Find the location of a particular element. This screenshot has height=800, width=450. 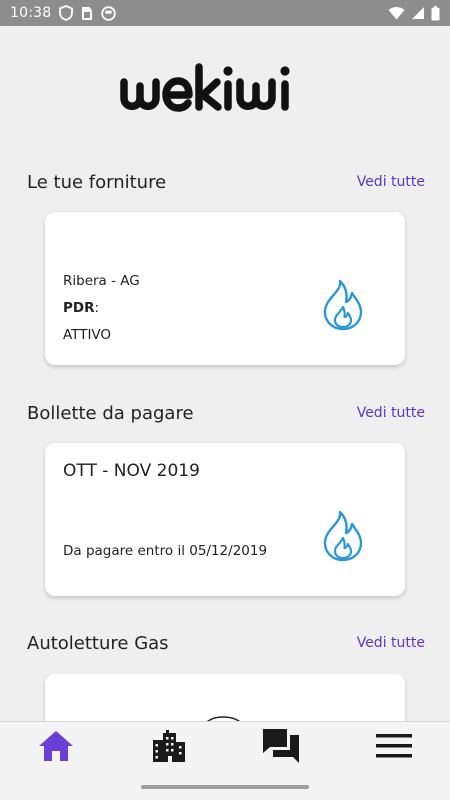

signal-icon is located at coordinates (418, 13).